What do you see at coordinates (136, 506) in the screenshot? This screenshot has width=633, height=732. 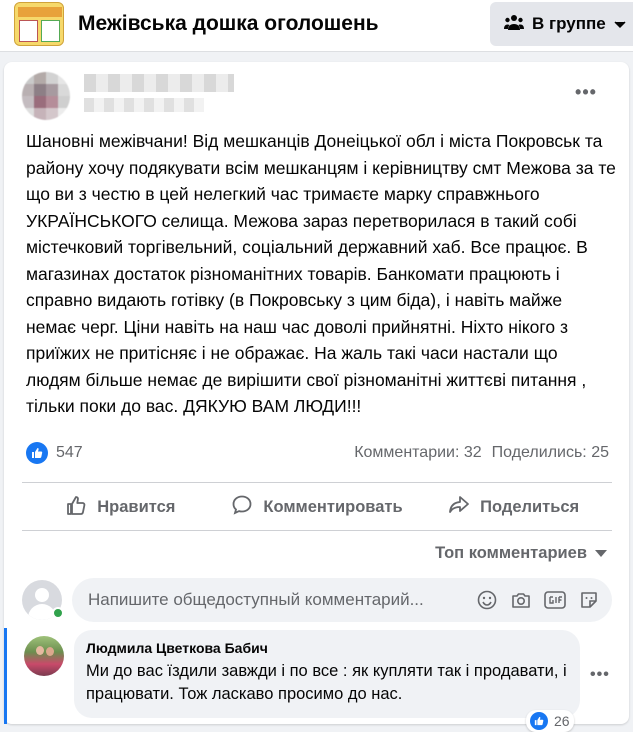 I see `like-label: Нравится` at bounding box center [136, 506].